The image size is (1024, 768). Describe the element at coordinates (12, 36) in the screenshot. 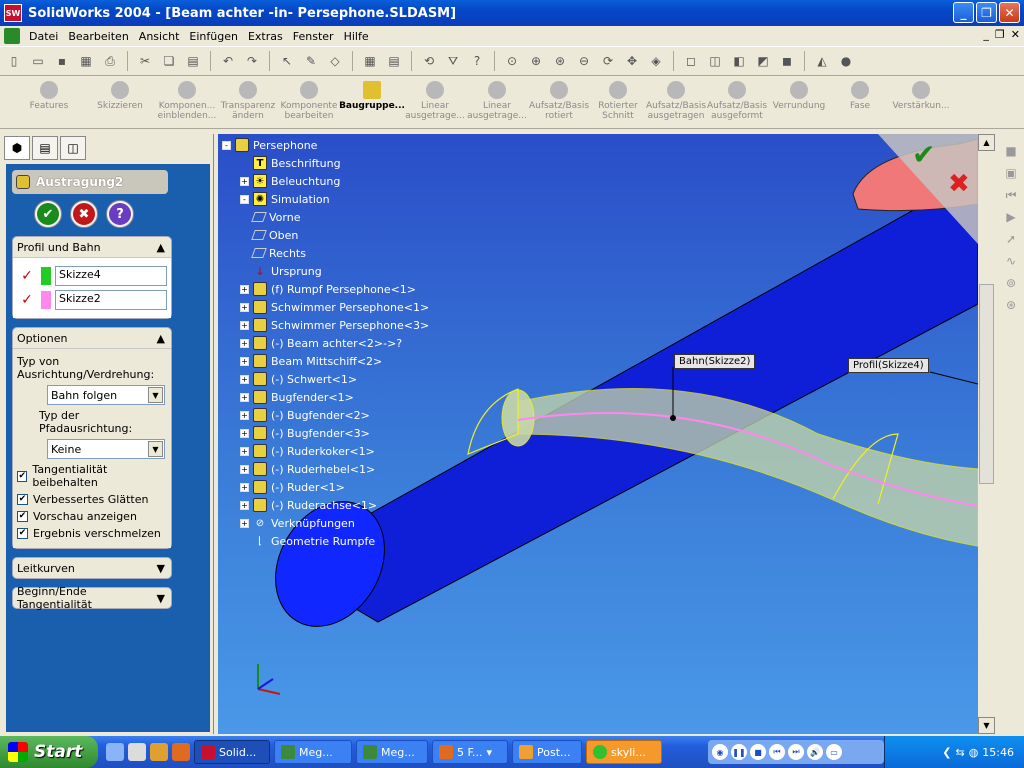

I see `document-icon` at that location.